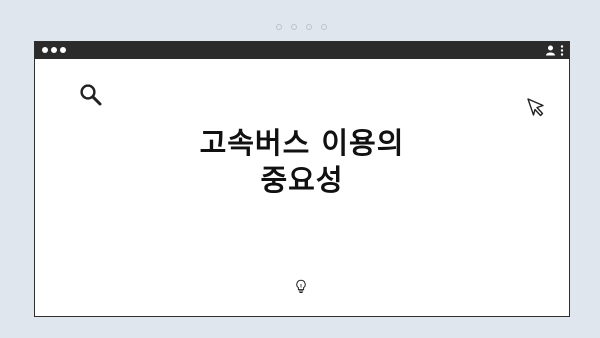 Image resolution: width=600 pixels, height=338 pixels. What do you see at coordinates (301, 27) in the screenshot?
I see `outer-page-dots` at bounding box center [301, 27].